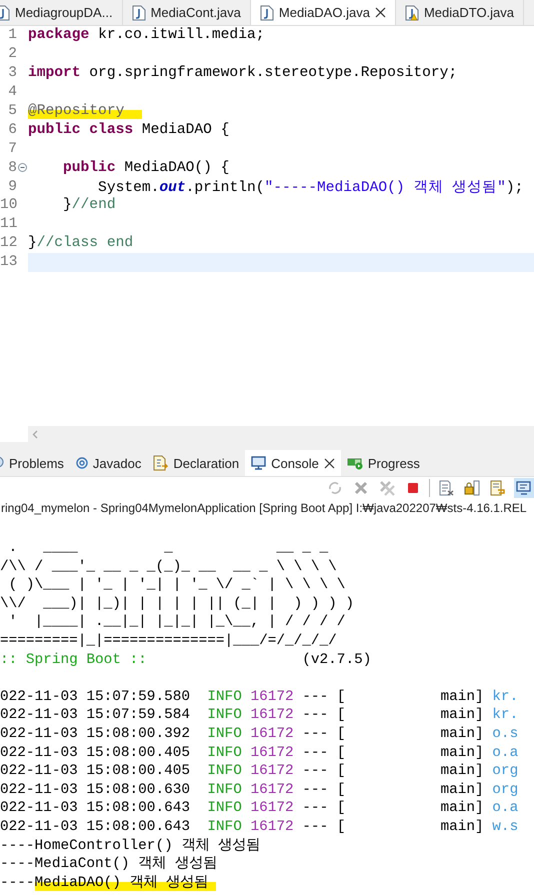 Image resolution: width=534 pixels, height=895 pixels. I want to click on log-timestamp: 022-11-03 15:08:00.392, so click(95, 734).